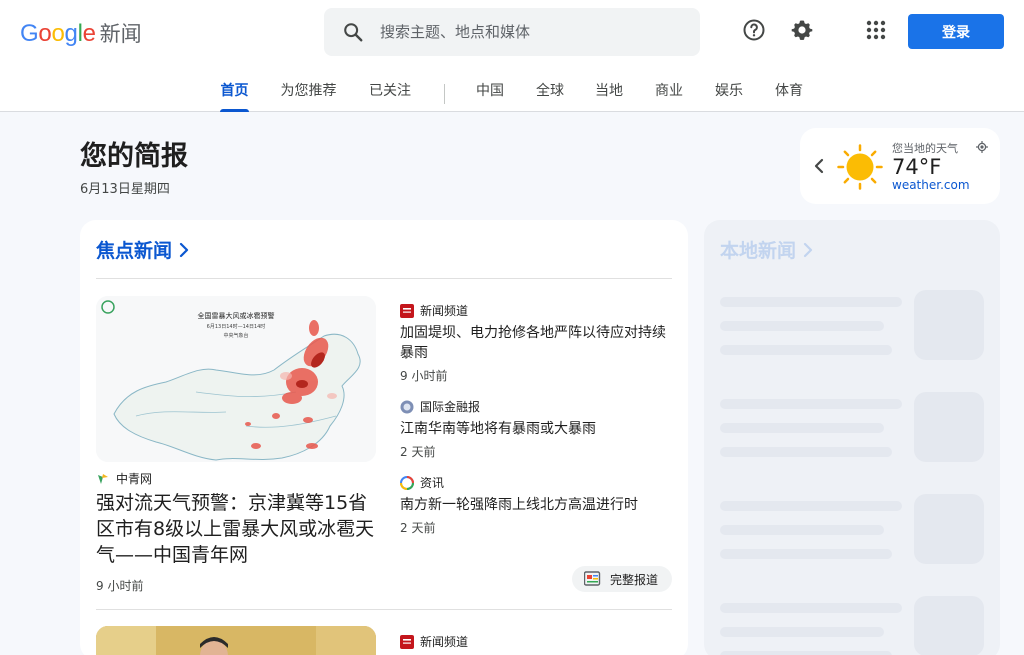 This screenshot has height=655, width=1024. I want to click on top-stories-heading: 焦点新闻, so click(143, 249).